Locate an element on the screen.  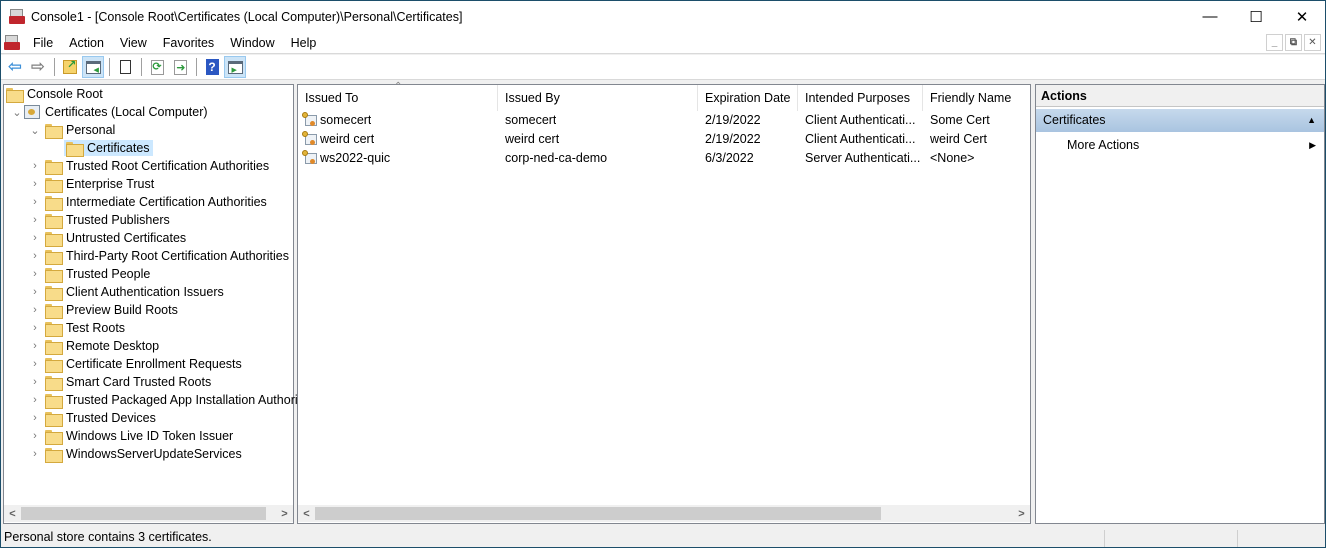
tree-label: Test Roots is located at coordinates (96, 328).